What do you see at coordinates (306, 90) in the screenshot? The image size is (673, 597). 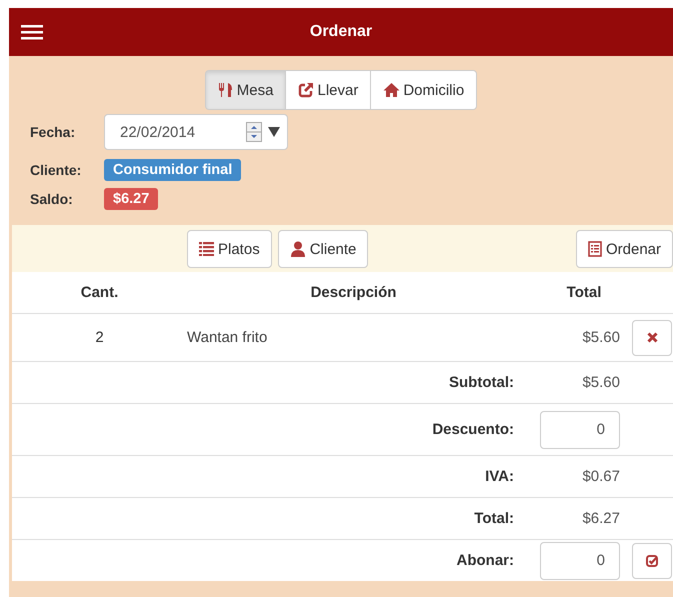 I see `external-link-icon` at bounding box center [306, 90].